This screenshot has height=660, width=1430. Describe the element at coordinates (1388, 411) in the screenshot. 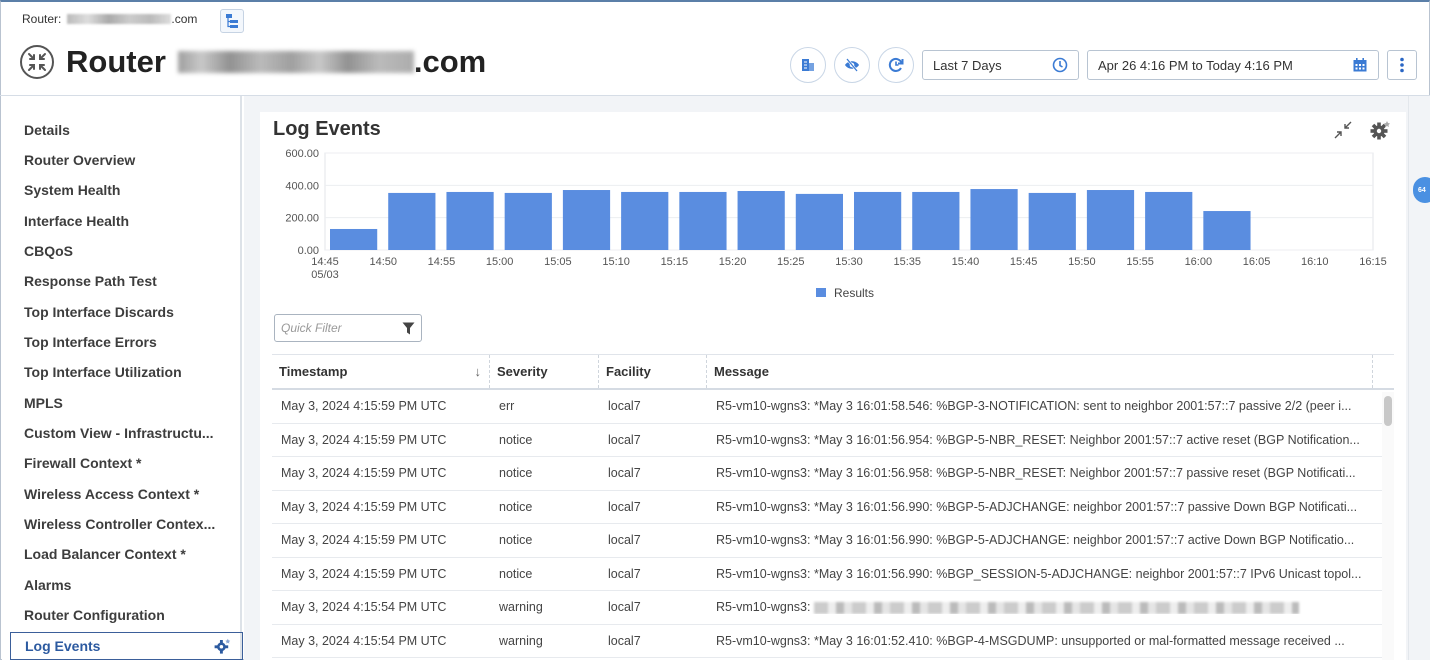

I see `scrollbar-thumb` at that location.